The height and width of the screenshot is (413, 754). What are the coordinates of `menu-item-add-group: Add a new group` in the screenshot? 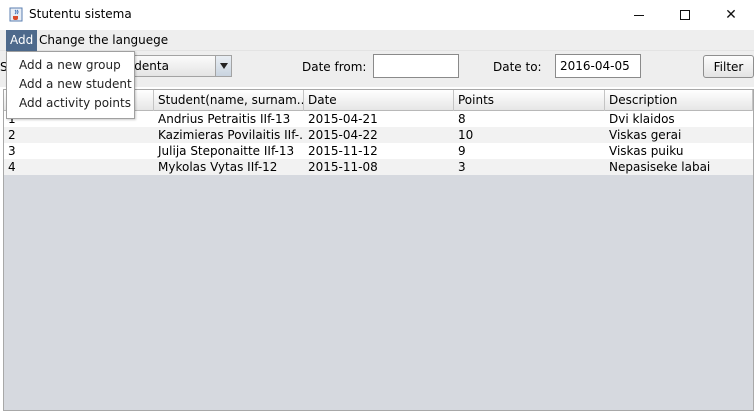 It's located at (70, 65).